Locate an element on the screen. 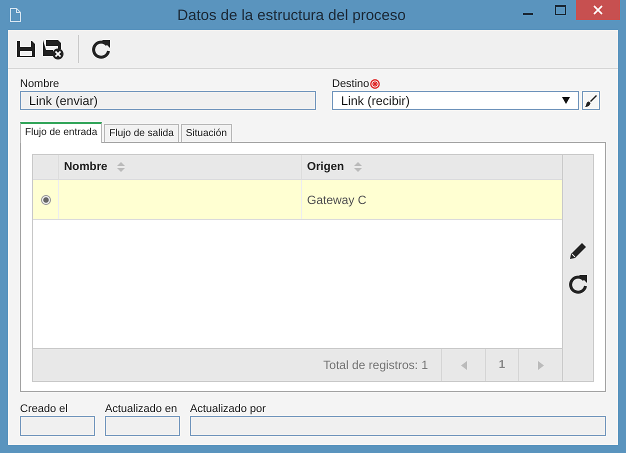 Image resolution: width=626 pixels, height=453 pixels. column-header: Origen is located at coordinates (325, 167).